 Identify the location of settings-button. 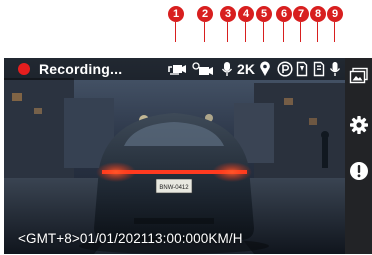
(358, 124).